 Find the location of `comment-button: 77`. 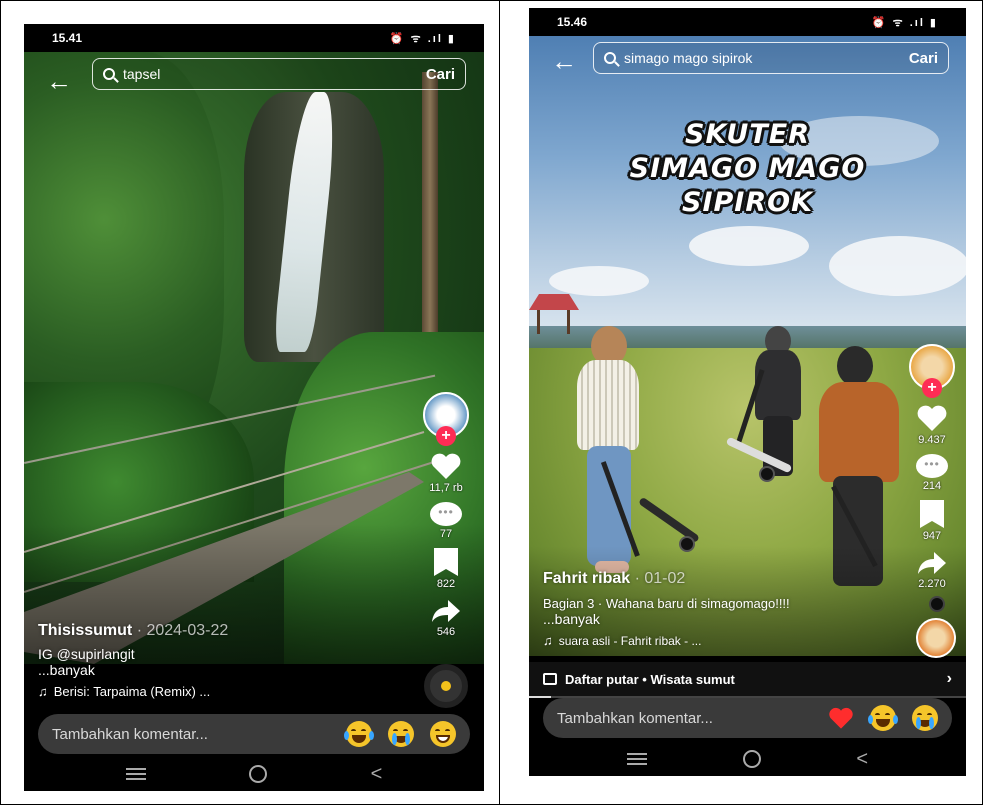

comment-button: 77 is located at coordinates (446, 521).